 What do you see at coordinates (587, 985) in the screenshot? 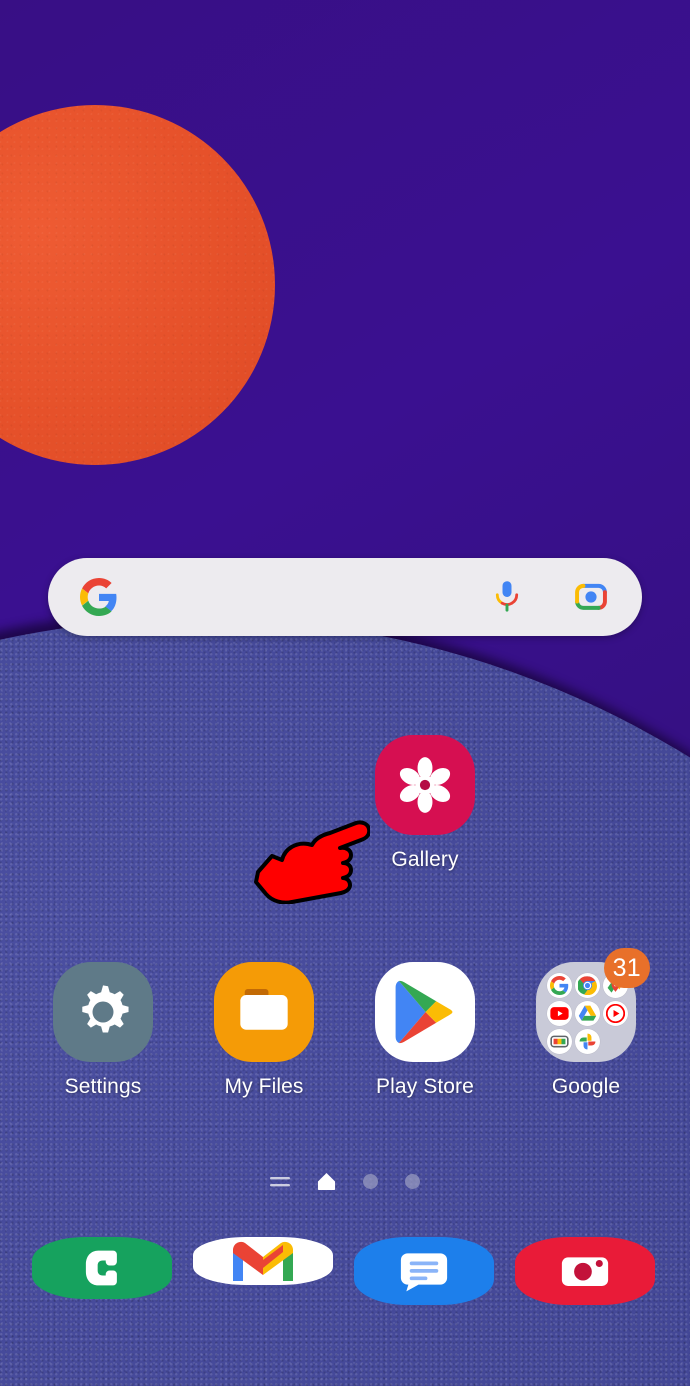
I see `chrome-icon` at bounding box center [587, 985].